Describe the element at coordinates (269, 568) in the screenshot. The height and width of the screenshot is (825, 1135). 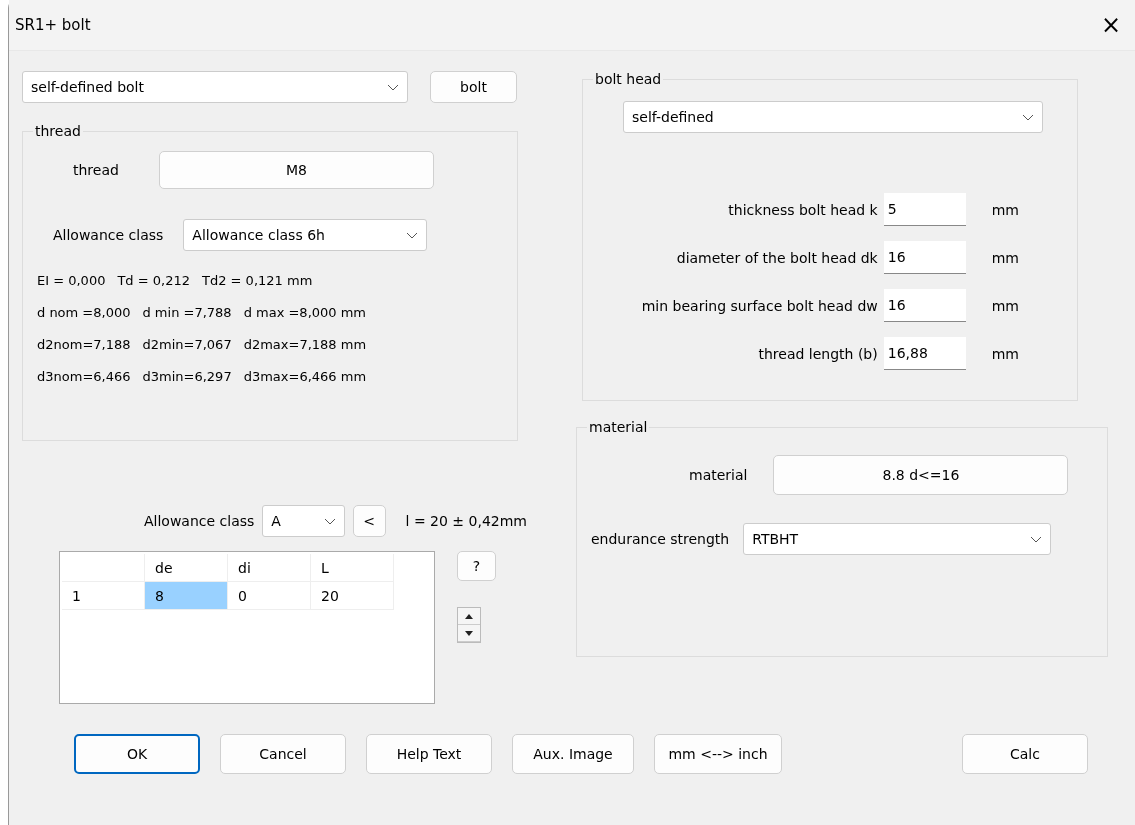
I see `column-header: di` at that location.